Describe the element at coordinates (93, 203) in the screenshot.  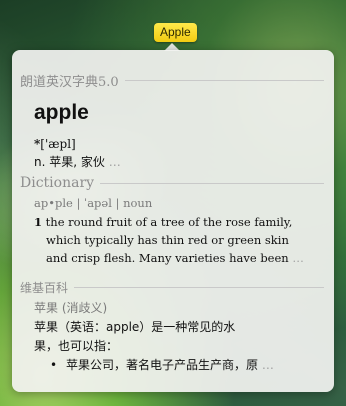
I see `pronunciation-line: ap•ple | ˈapəl | noun` at that location.